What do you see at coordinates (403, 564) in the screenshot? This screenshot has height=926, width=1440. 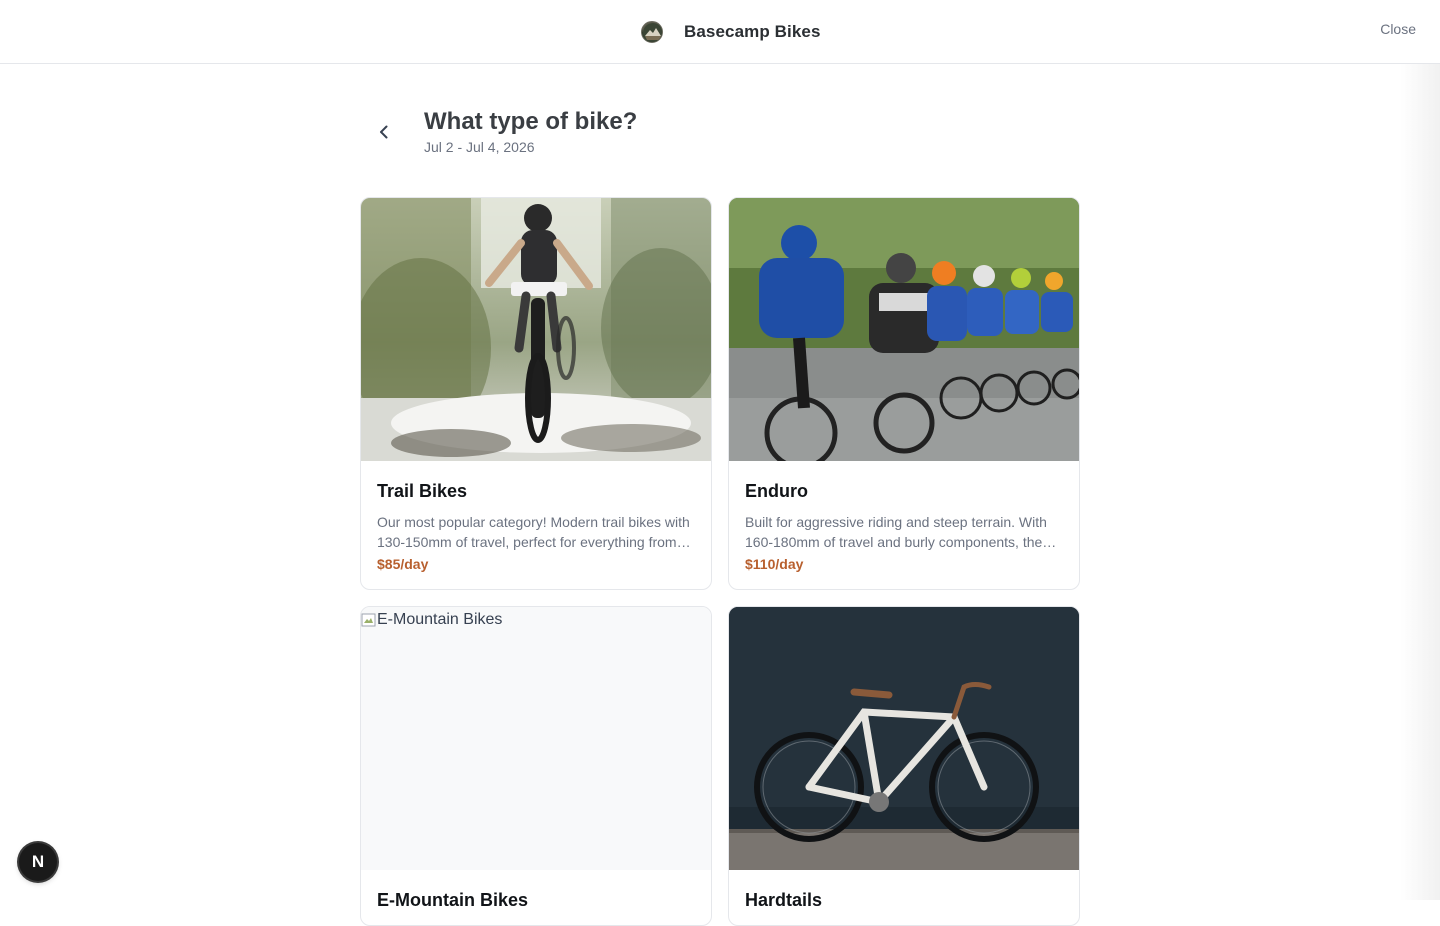 I see `card-price: $85/day` at bounding box center [403, 564].